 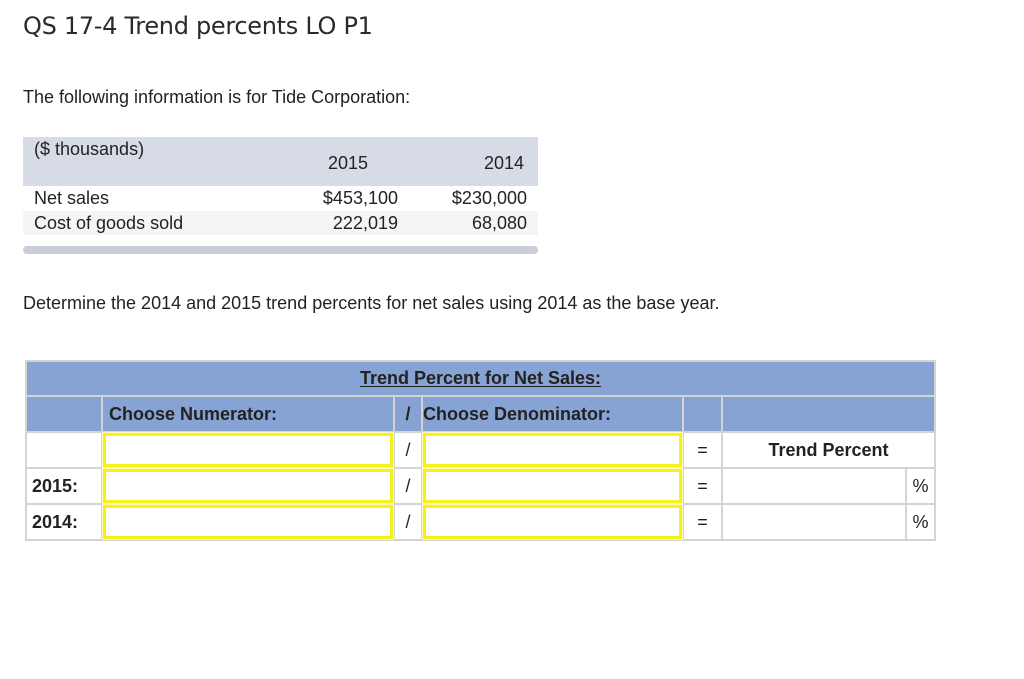 What do you see at coordinates (360, 198) in the screenshot?
I see `value-2015: $453,100` at bounding box center [360, 198].